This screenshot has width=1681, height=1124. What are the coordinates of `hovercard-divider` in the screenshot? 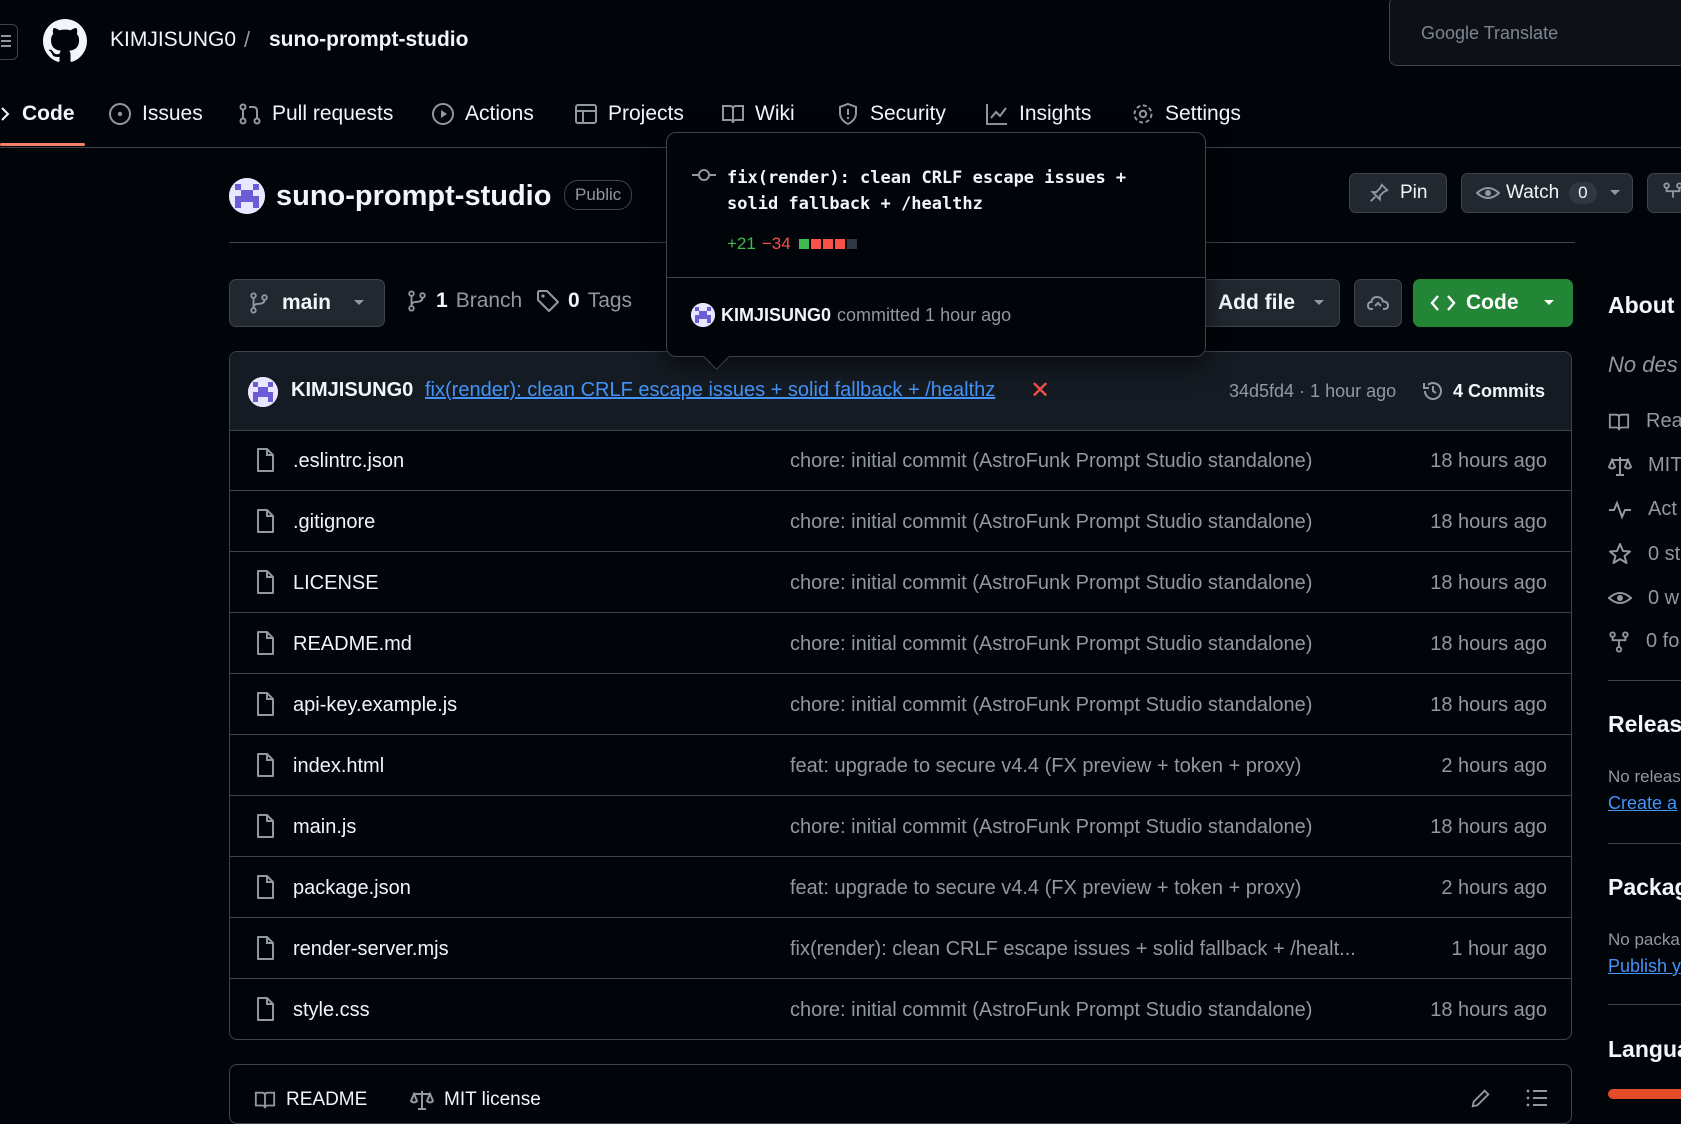 It's located at (936, 277).